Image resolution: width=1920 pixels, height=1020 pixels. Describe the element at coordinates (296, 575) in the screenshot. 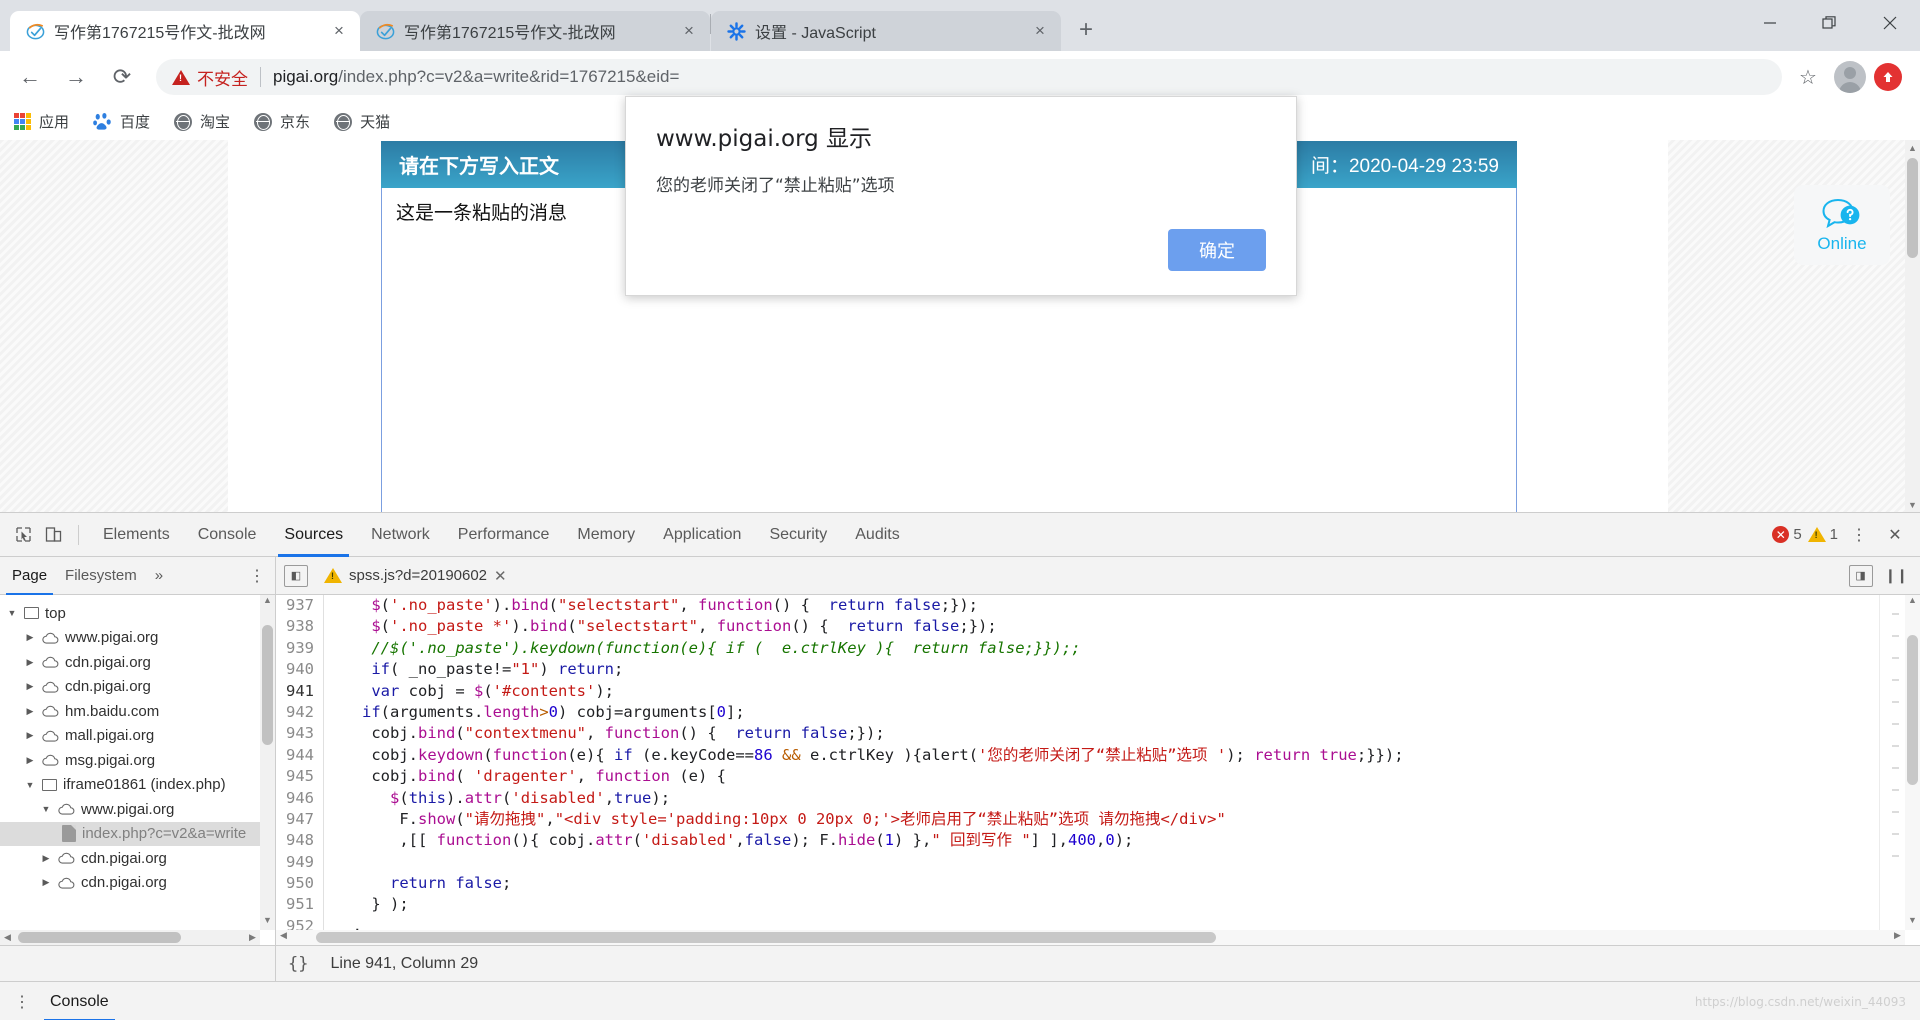

I see `toggle-navigator-button: ◧` at that location.